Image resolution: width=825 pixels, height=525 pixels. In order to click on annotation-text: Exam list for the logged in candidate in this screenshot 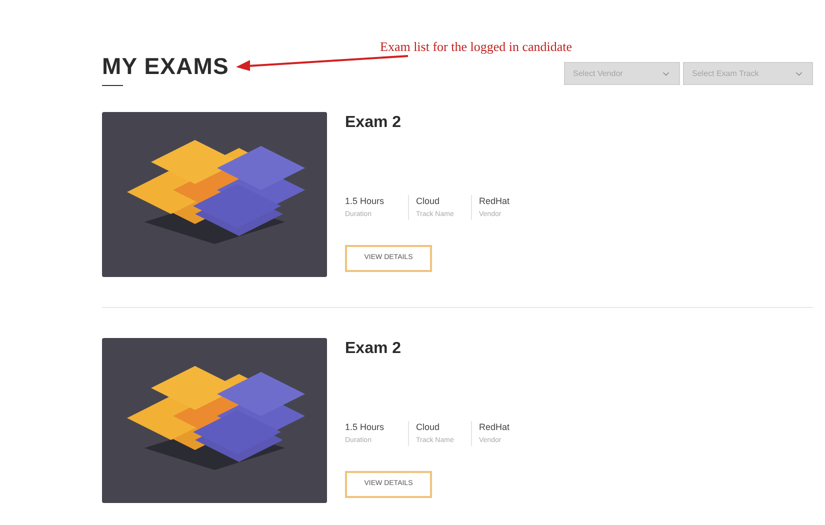, I will do `click(476, 47)`.